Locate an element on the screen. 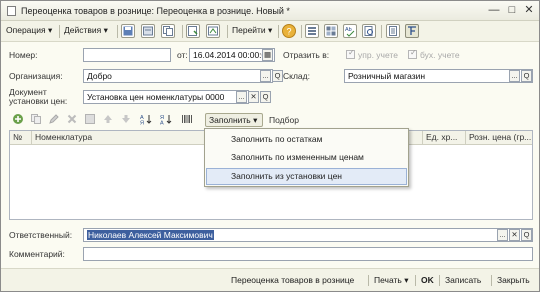 This screenshot has height=292, width=540. spellcheck-icon: Ab is located at coordinates (350, 31).